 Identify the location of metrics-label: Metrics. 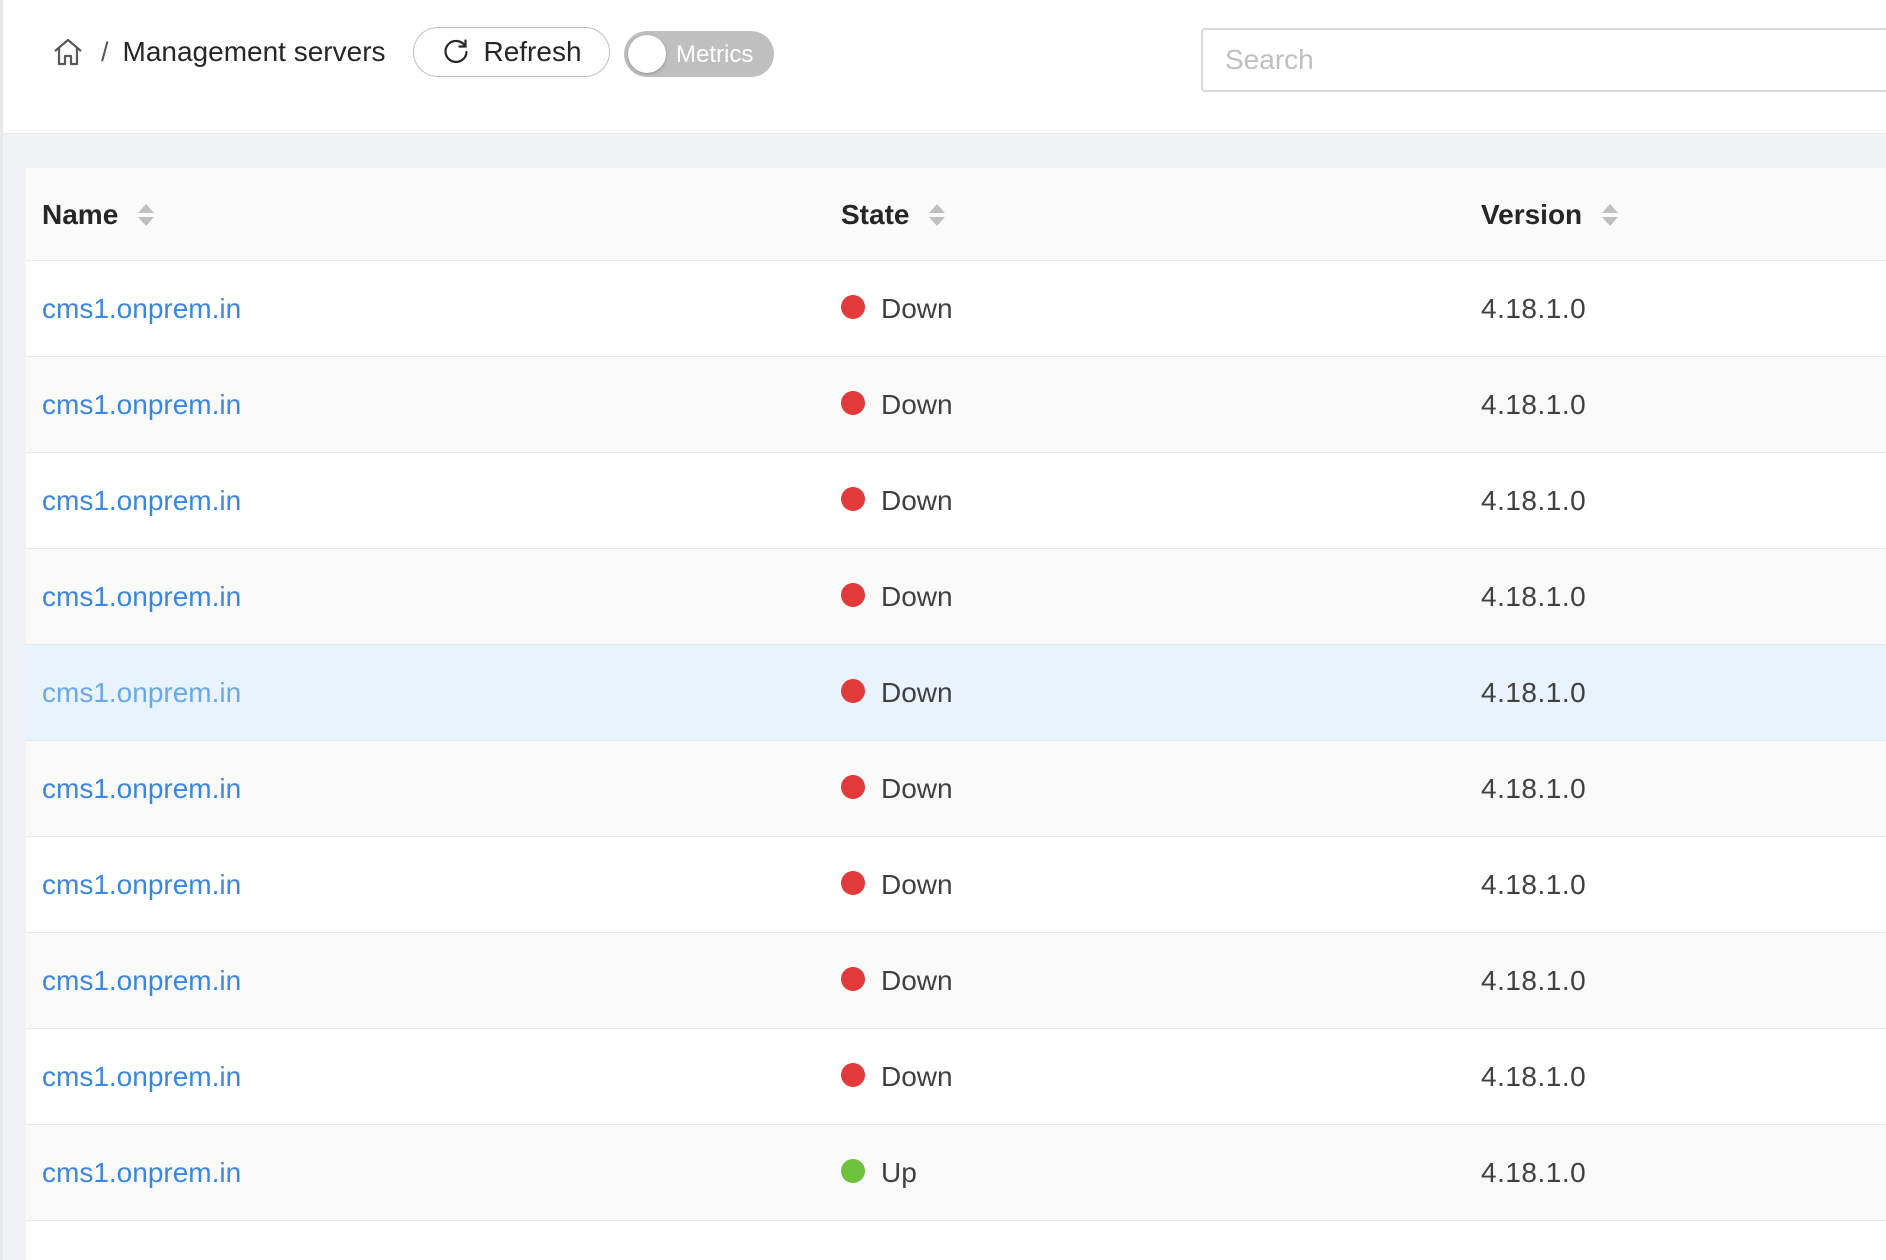
(715, 54).